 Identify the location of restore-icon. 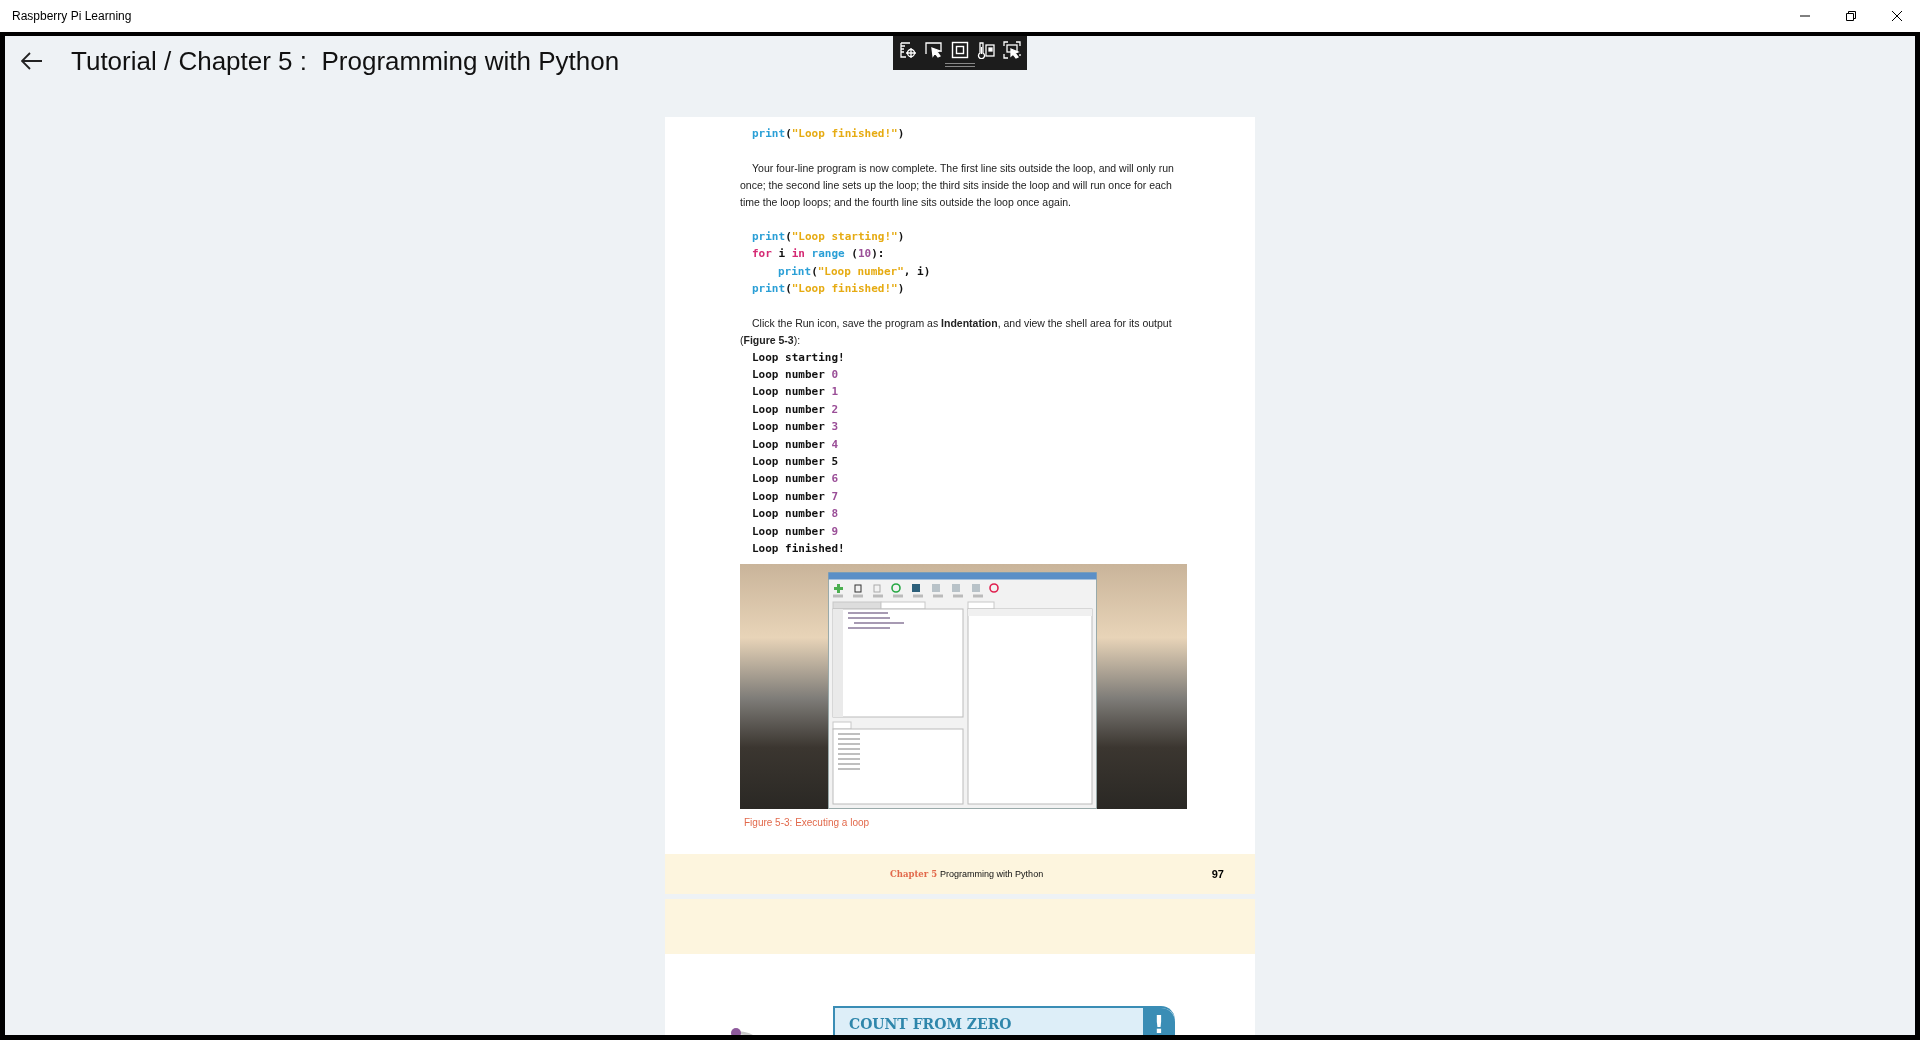
(1851, 16).